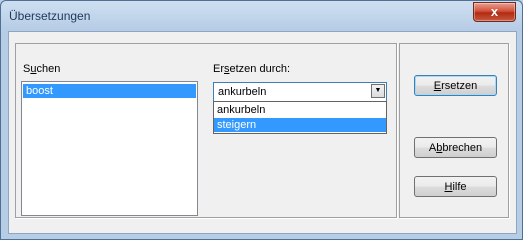 The width and height of the screenshot is (523, 240). What do you see at coordinates (300, 110) in the screenshot?
I see `dropdown-option: ankurbeln` at bounding box center [300, 110].